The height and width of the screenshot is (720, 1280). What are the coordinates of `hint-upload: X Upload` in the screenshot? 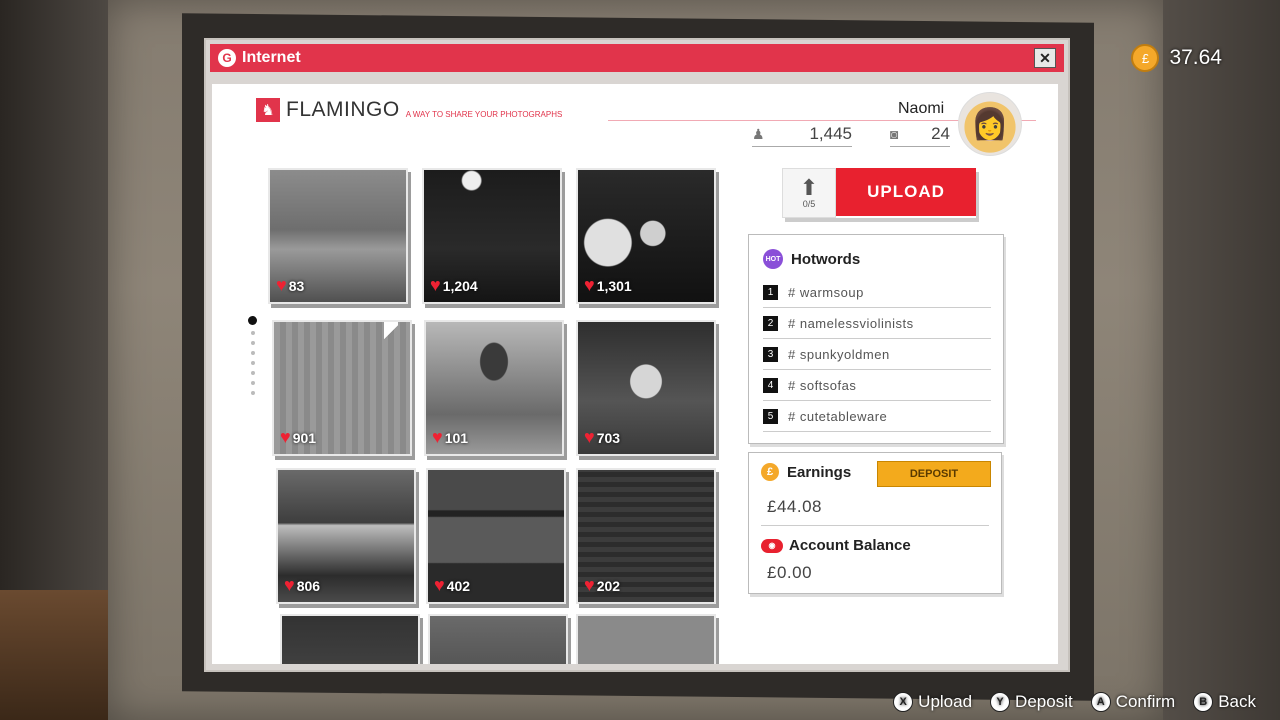 It's located at (932, 702).